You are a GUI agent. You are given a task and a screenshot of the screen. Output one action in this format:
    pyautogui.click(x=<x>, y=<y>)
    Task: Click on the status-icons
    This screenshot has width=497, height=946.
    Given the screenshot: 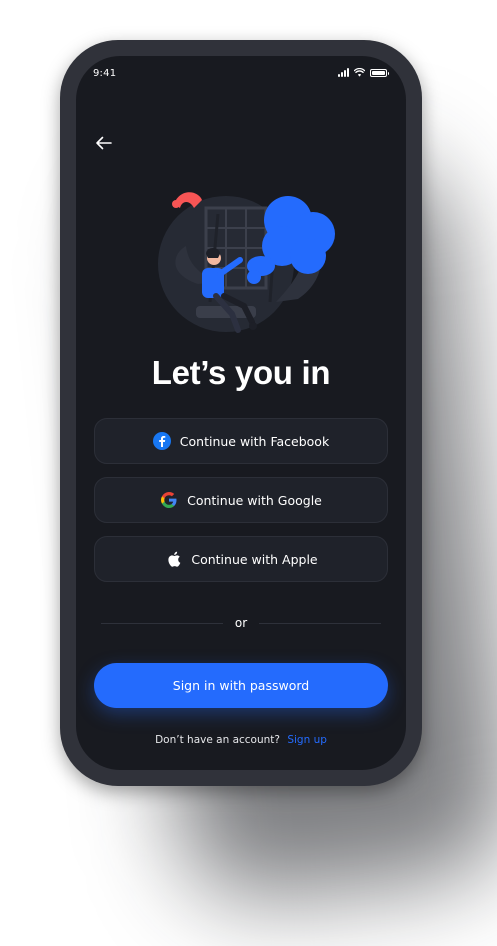 What is the action you would take?
    pyautogui.click(x=363, y=72)
    